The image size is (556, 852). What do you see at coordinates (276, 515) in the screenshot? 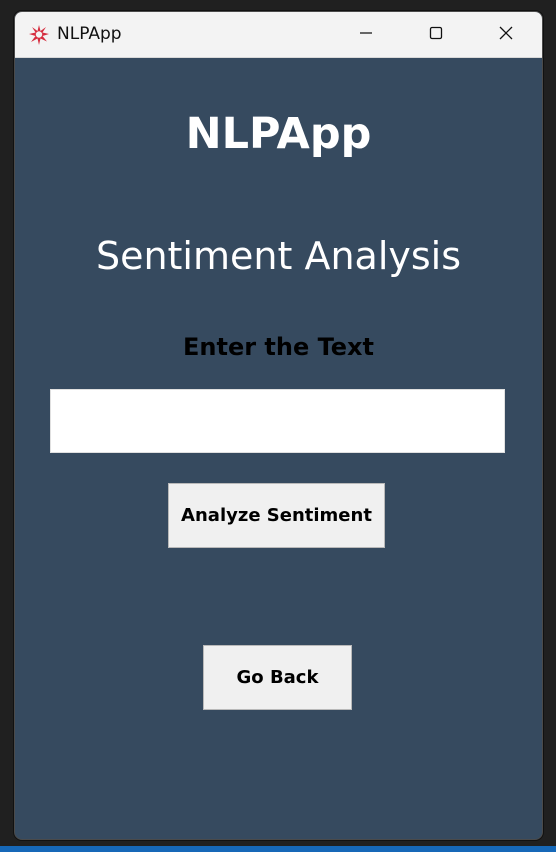
I see `analyze-sentiment-button: Analyze Sentiment` at bounding box center [276, 515].